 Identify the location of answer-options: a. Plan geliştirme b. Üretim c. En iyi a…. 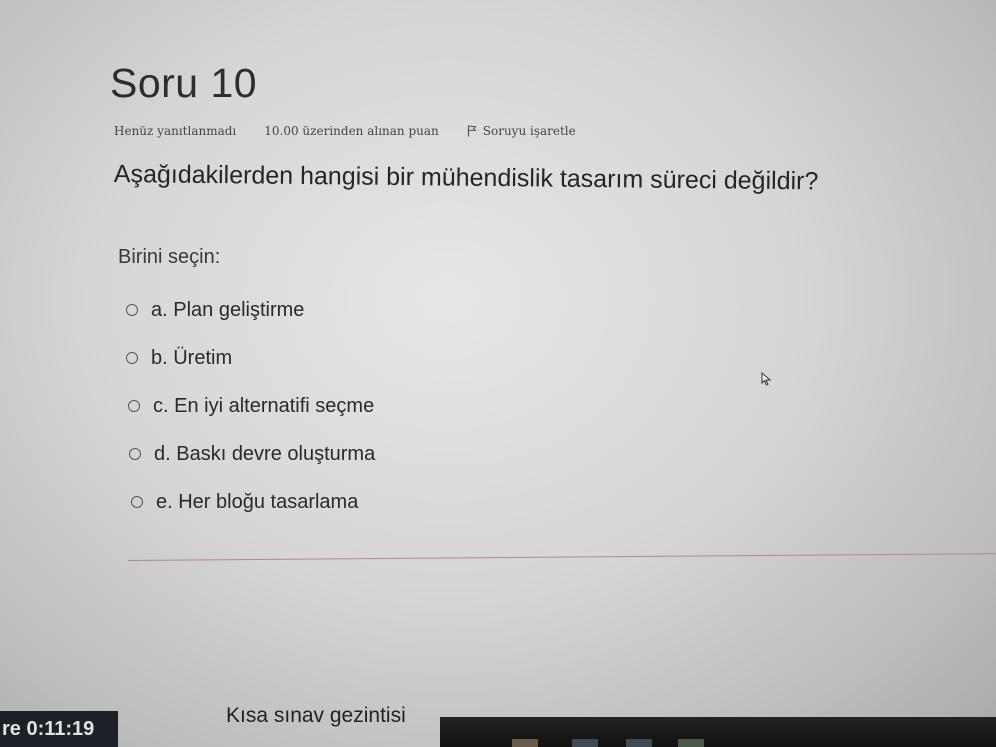
(336, 406).